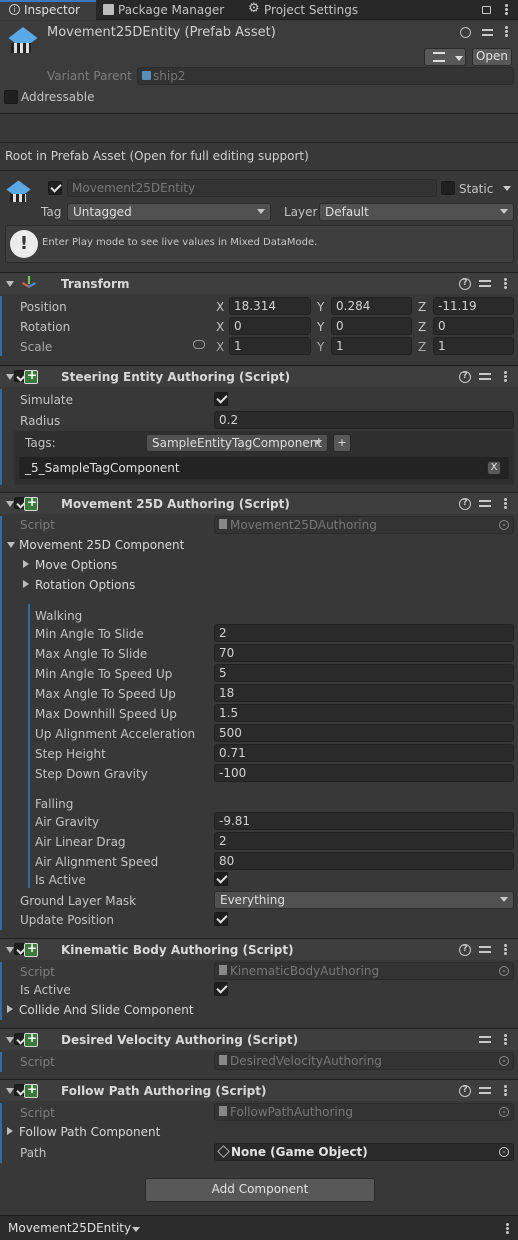 The width and height of the screenshot is (518, 1240). I want to click on ground-layer-dropdown: Everything, so click(364, 900).